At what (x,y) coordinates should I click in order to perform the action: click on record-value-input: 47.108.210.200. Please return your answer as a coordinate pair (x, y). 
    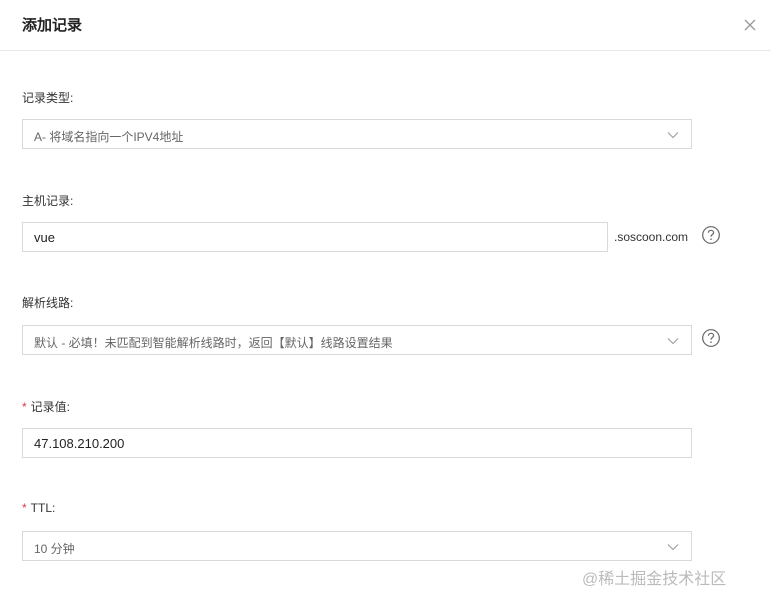
    Looking at the image, I should click on (357, 443).